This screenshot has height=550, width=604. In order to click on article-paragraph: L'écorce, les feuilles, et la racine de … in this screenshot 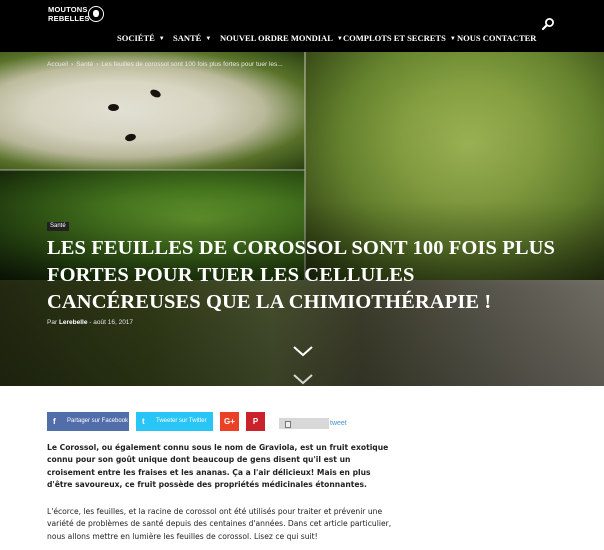, I will do `click(219, 524)`.